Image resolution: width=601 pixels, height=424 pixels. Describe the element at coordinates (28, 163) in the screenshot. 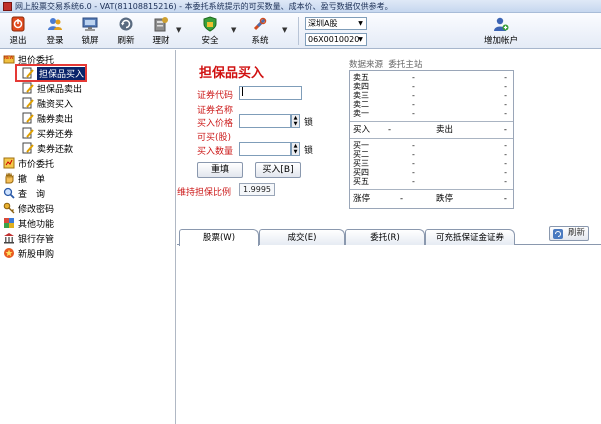

I see `tree-item-market-order: 市价委托` at that location.